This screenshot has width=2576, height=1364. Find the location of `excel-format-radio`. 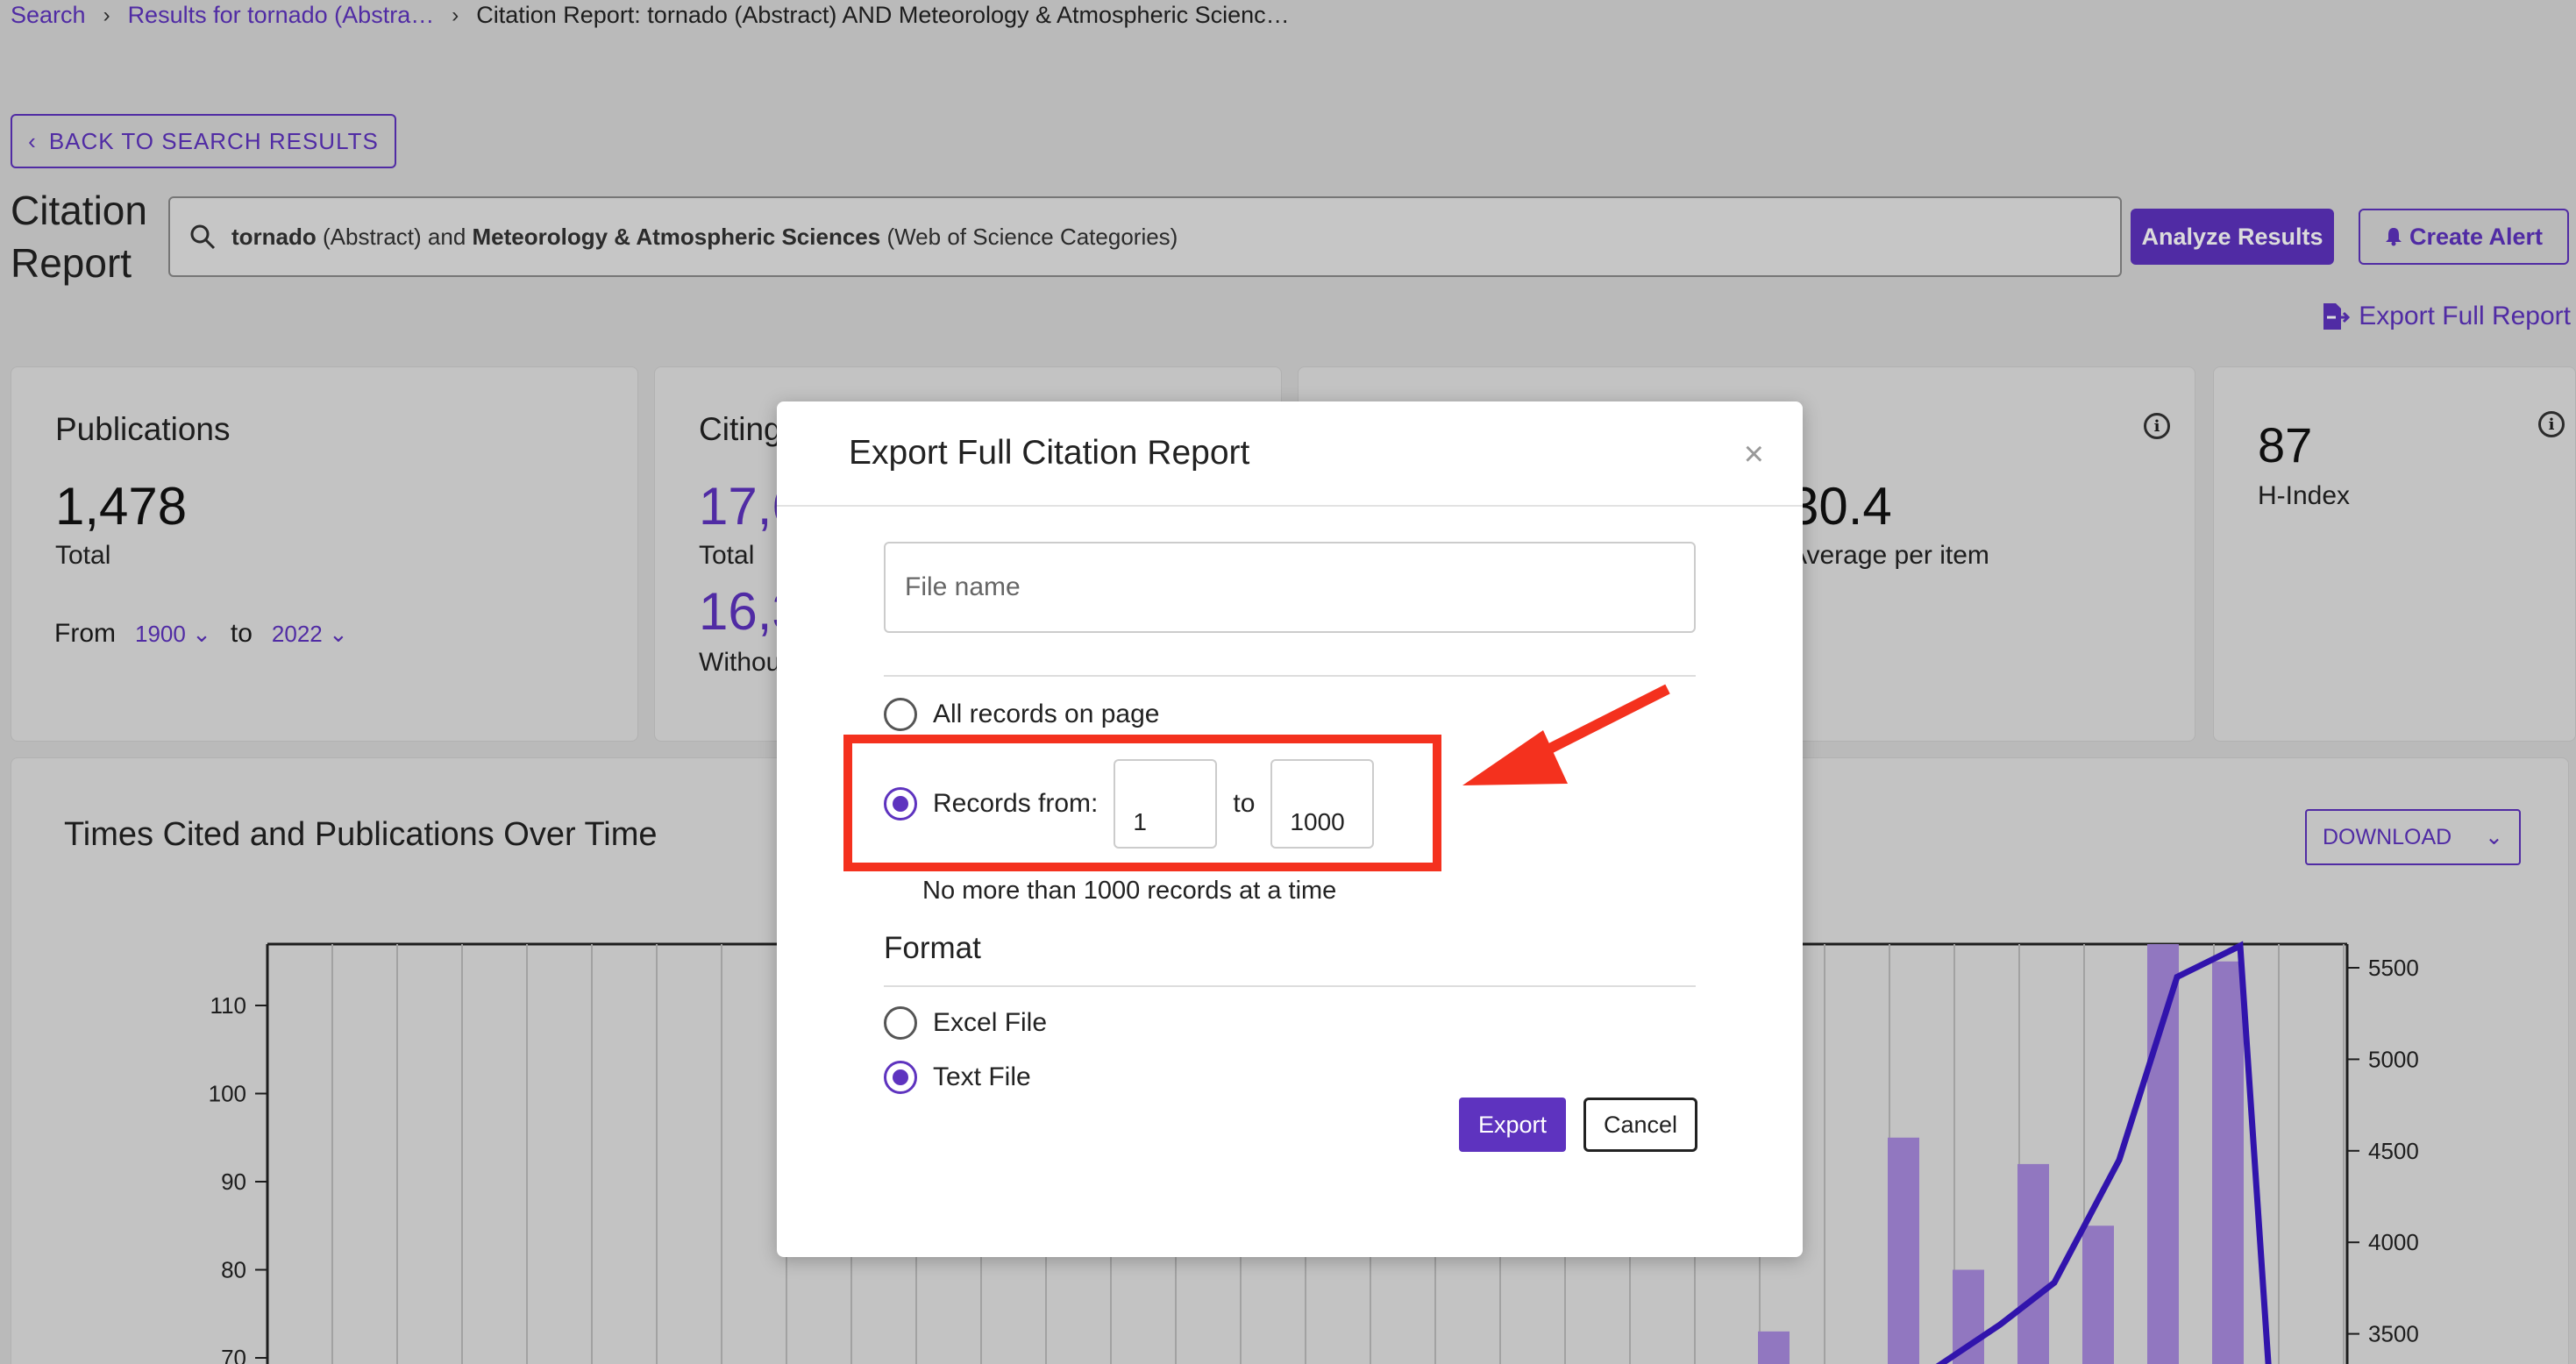

excel-format-radio is located at coordinates (900, 1023).